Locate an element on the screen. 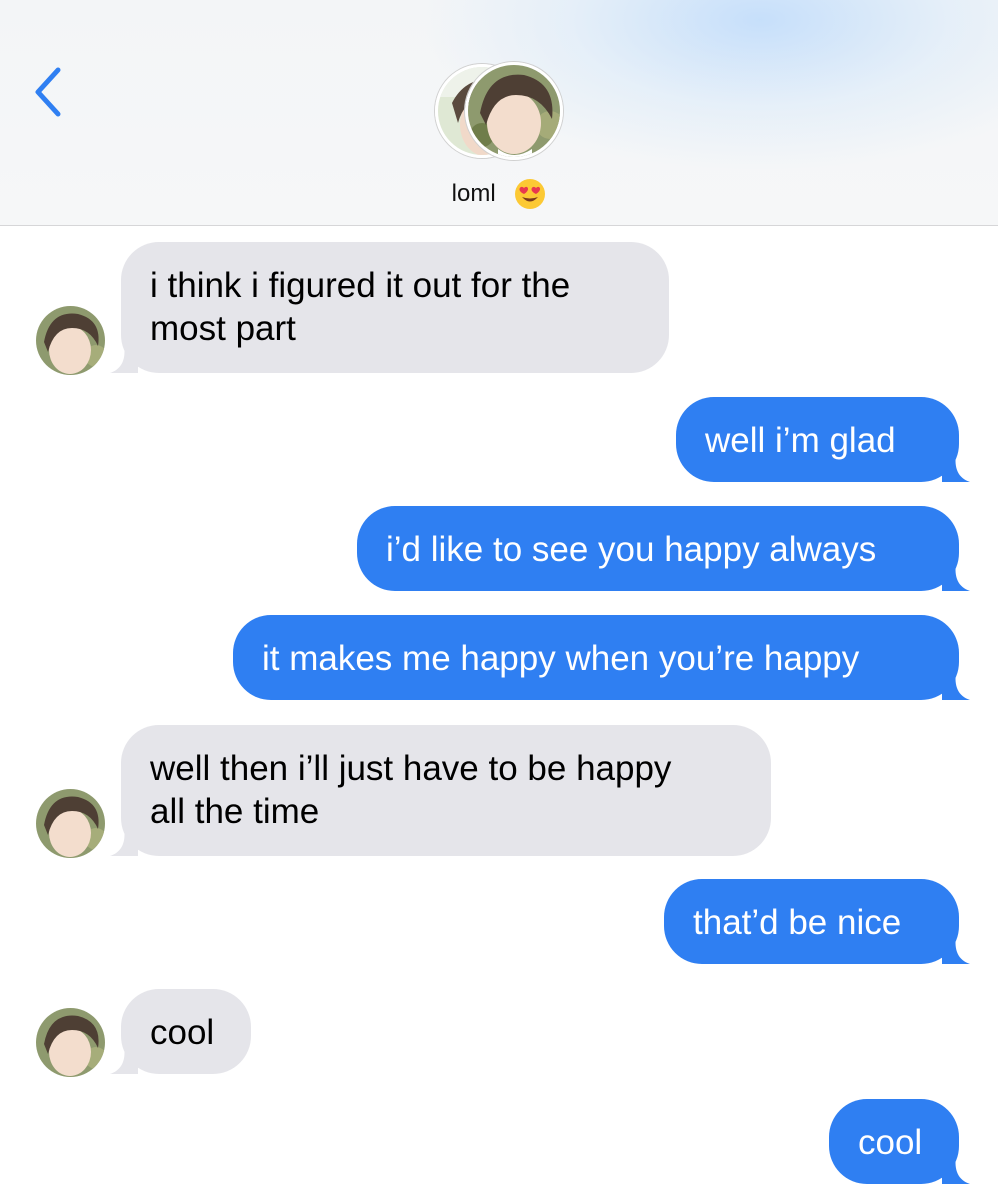  message-text-line: i’d like to see you happy always is located at coordinates (631, 549).